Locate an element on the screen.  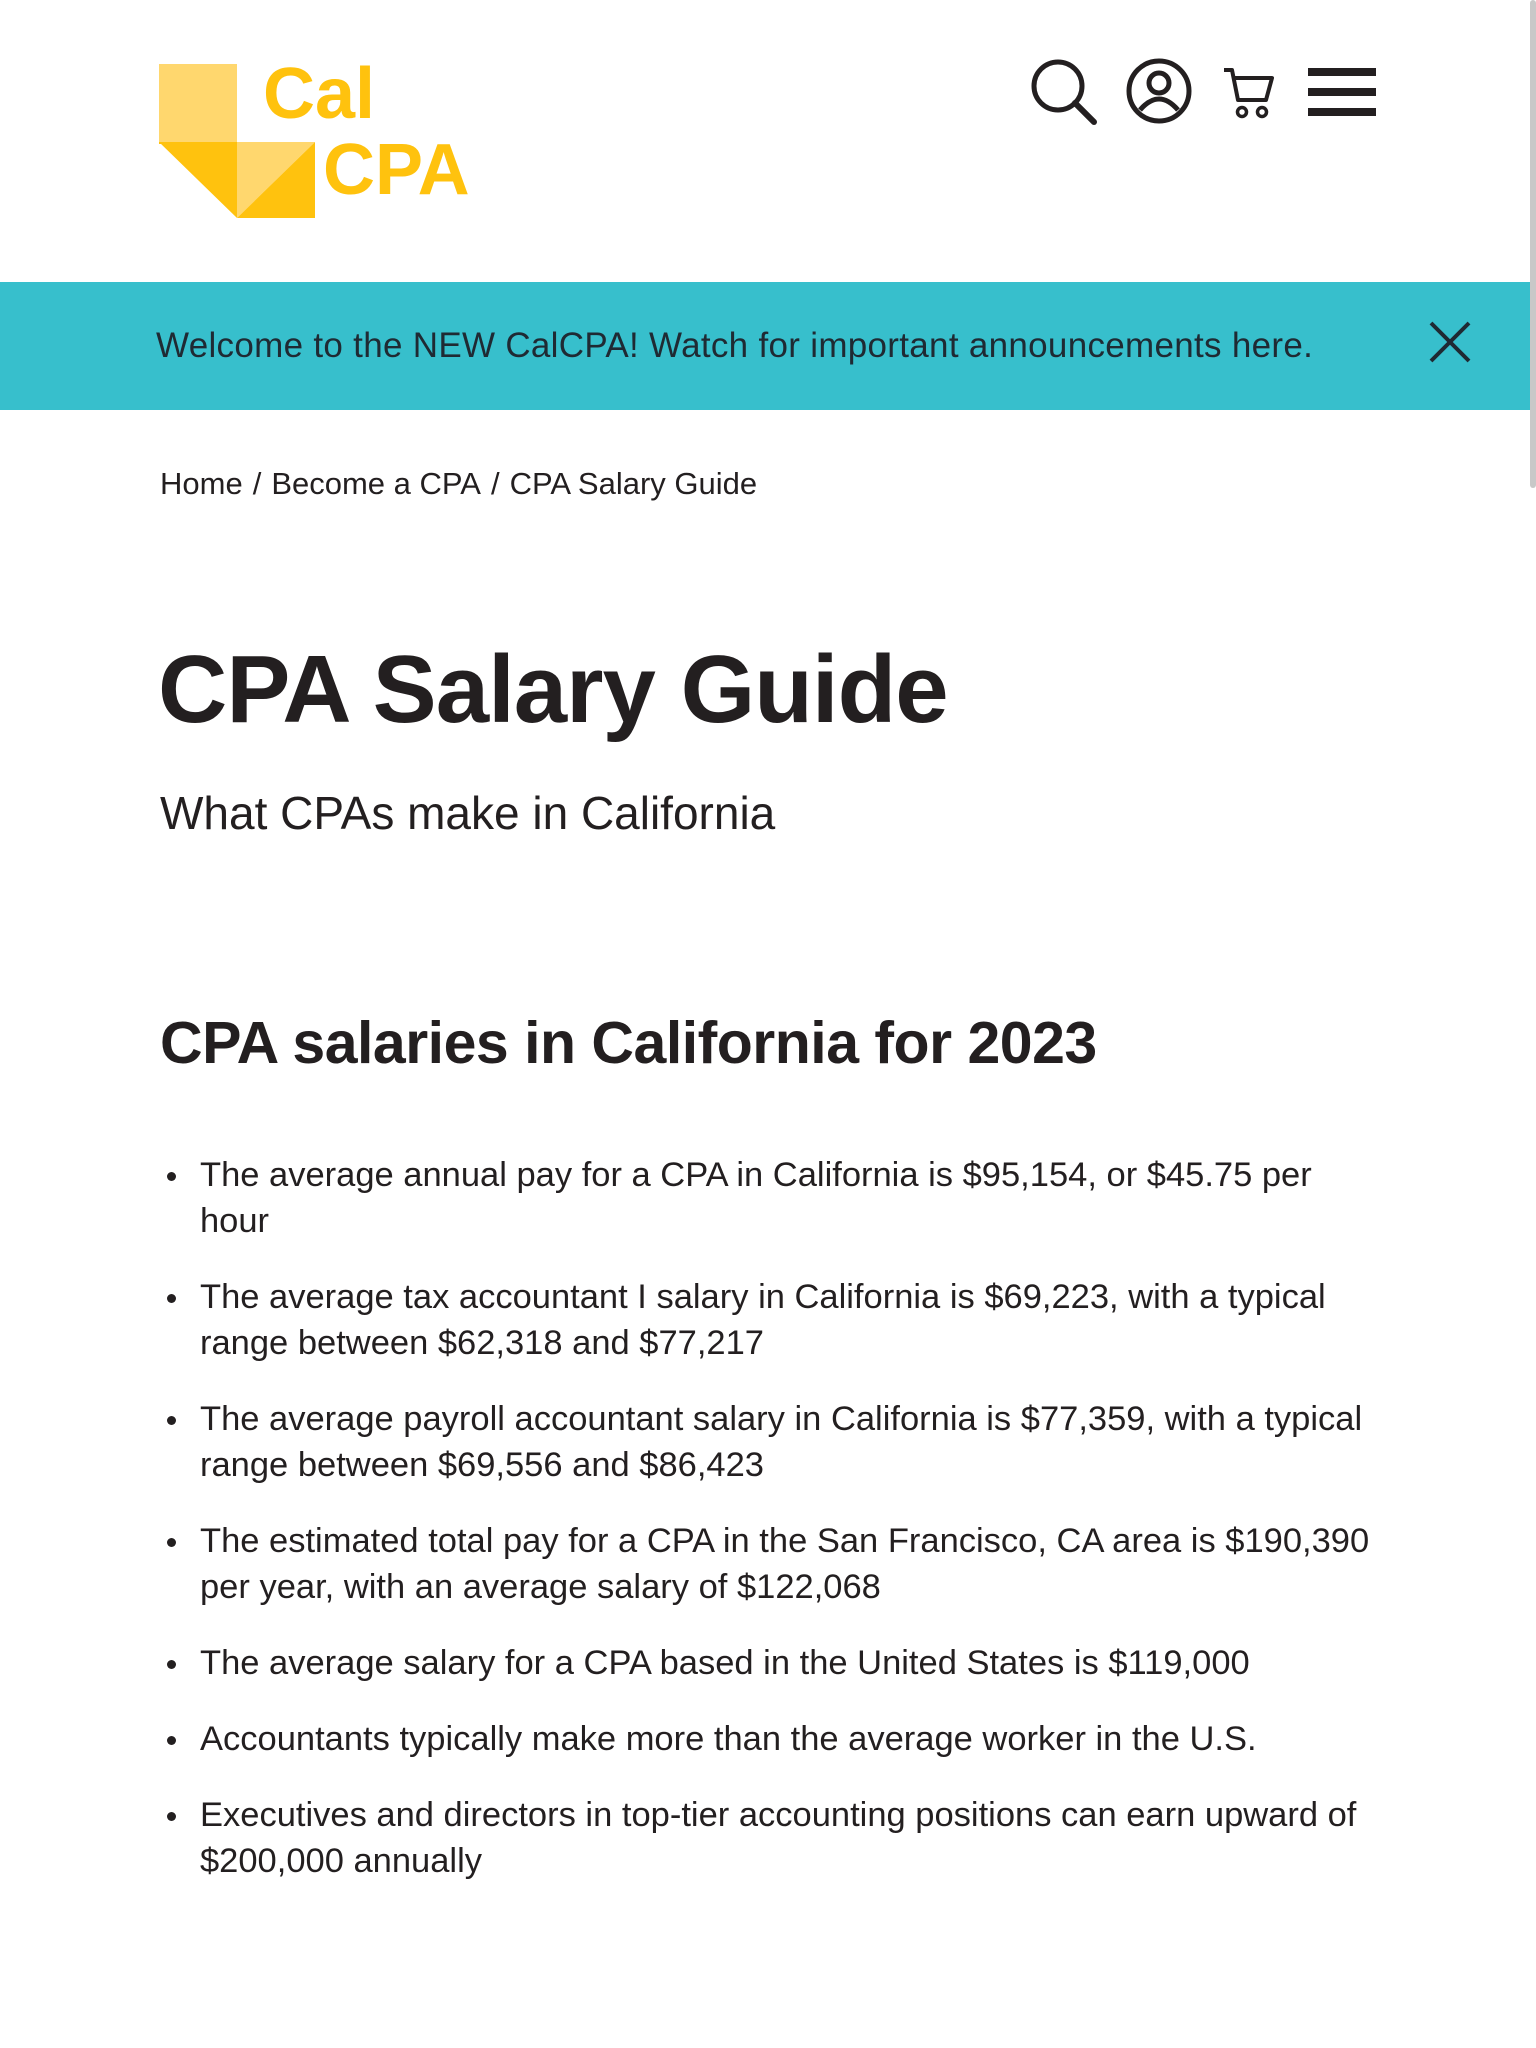
cart-icon is located at coordinates (1249, 95).